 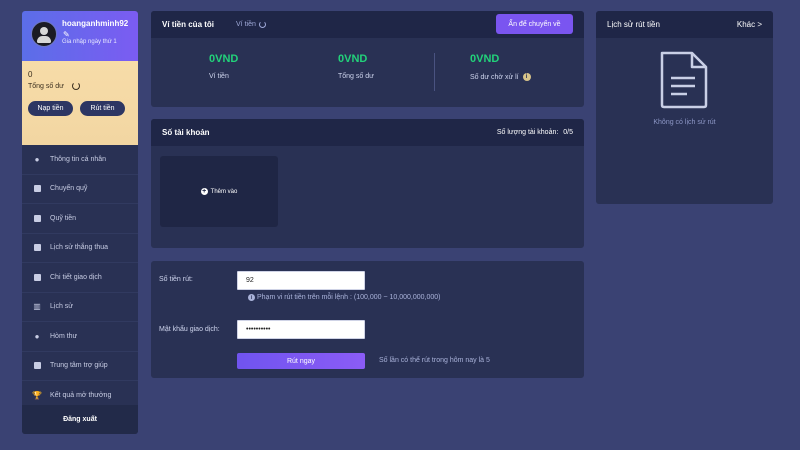 What do you see at coordinates (37, 218) in the screenshot?
I see `fund-icon` at bounding box center [37, 218].